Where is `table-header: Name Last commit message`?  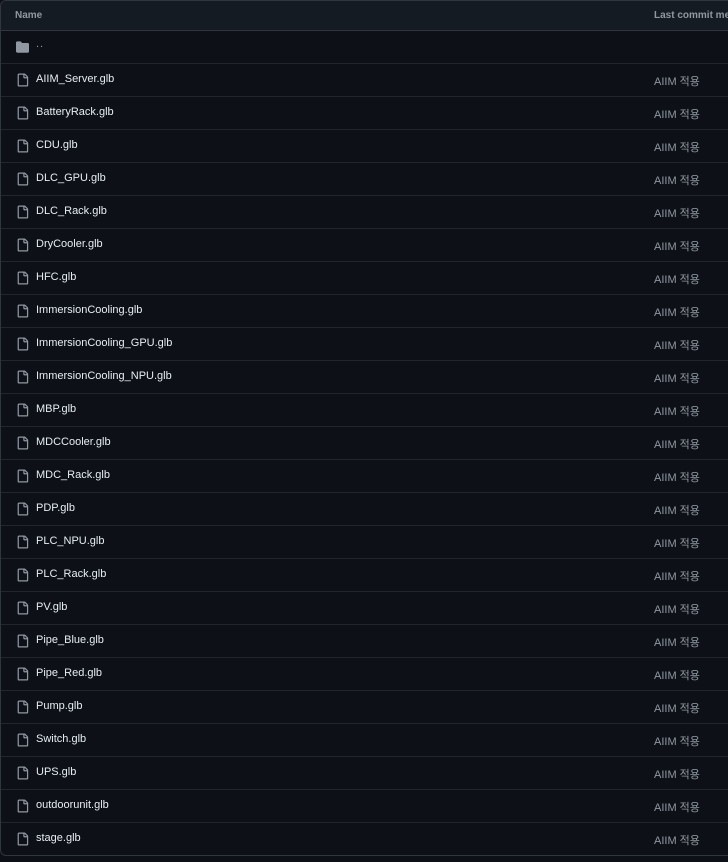
table-header: Name Last commit message is located at coordinates (364, 16).